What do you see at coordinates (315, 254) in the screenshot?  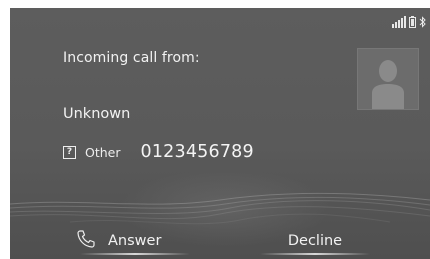 I see `decline-button-underline` at bounding box center [315, 254].